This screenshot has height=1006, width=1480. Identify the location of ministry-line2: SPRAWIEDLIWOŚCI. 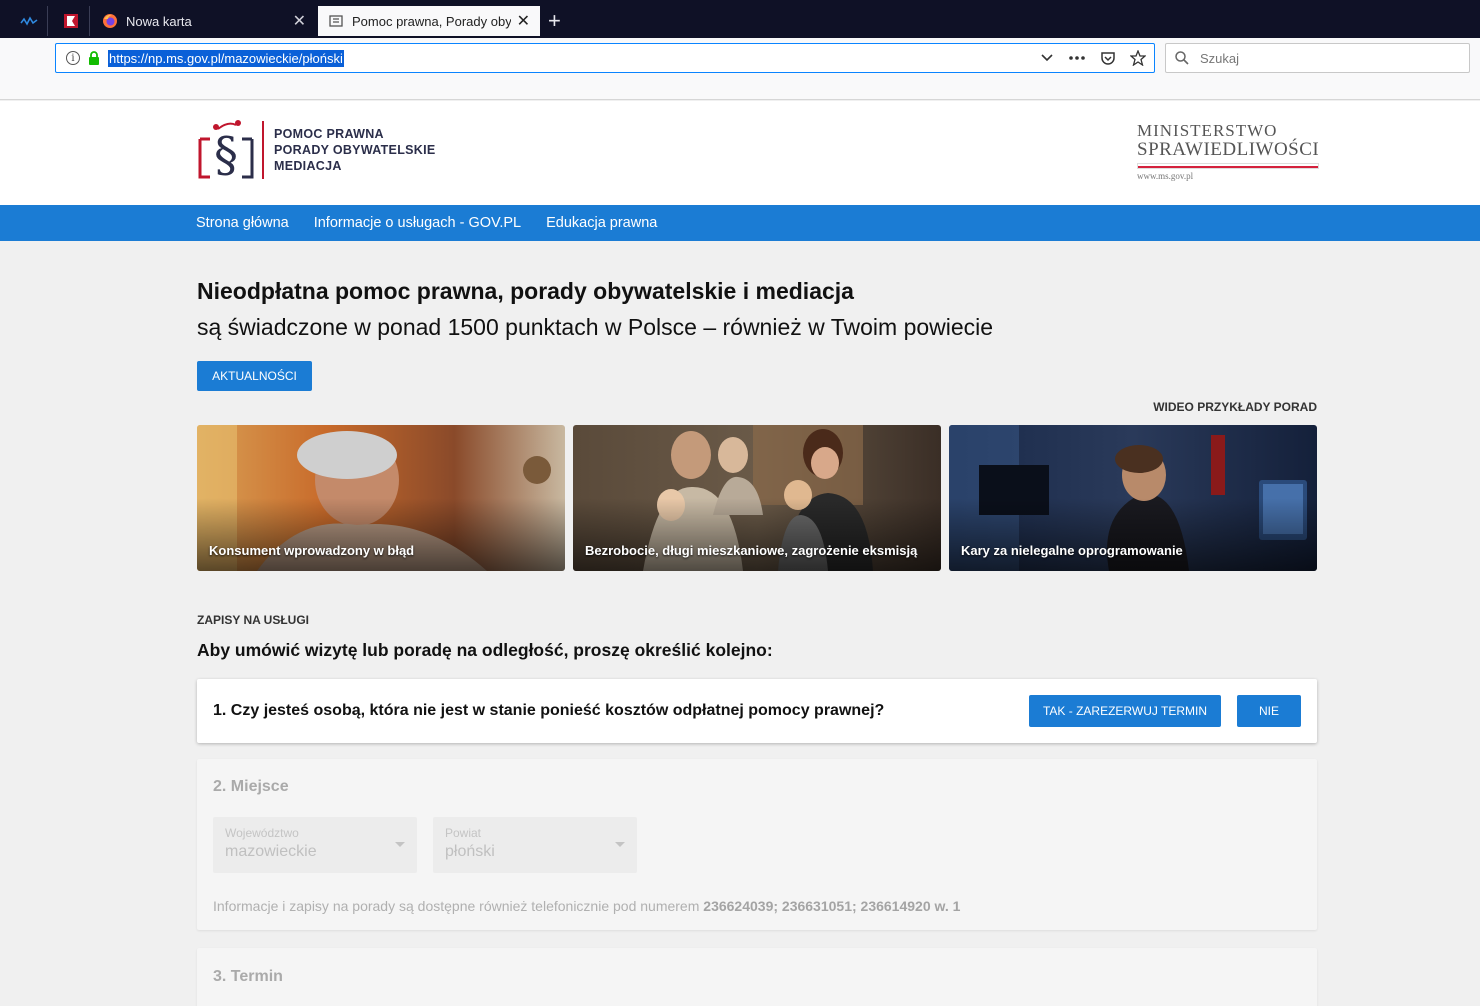
(1228, 149).